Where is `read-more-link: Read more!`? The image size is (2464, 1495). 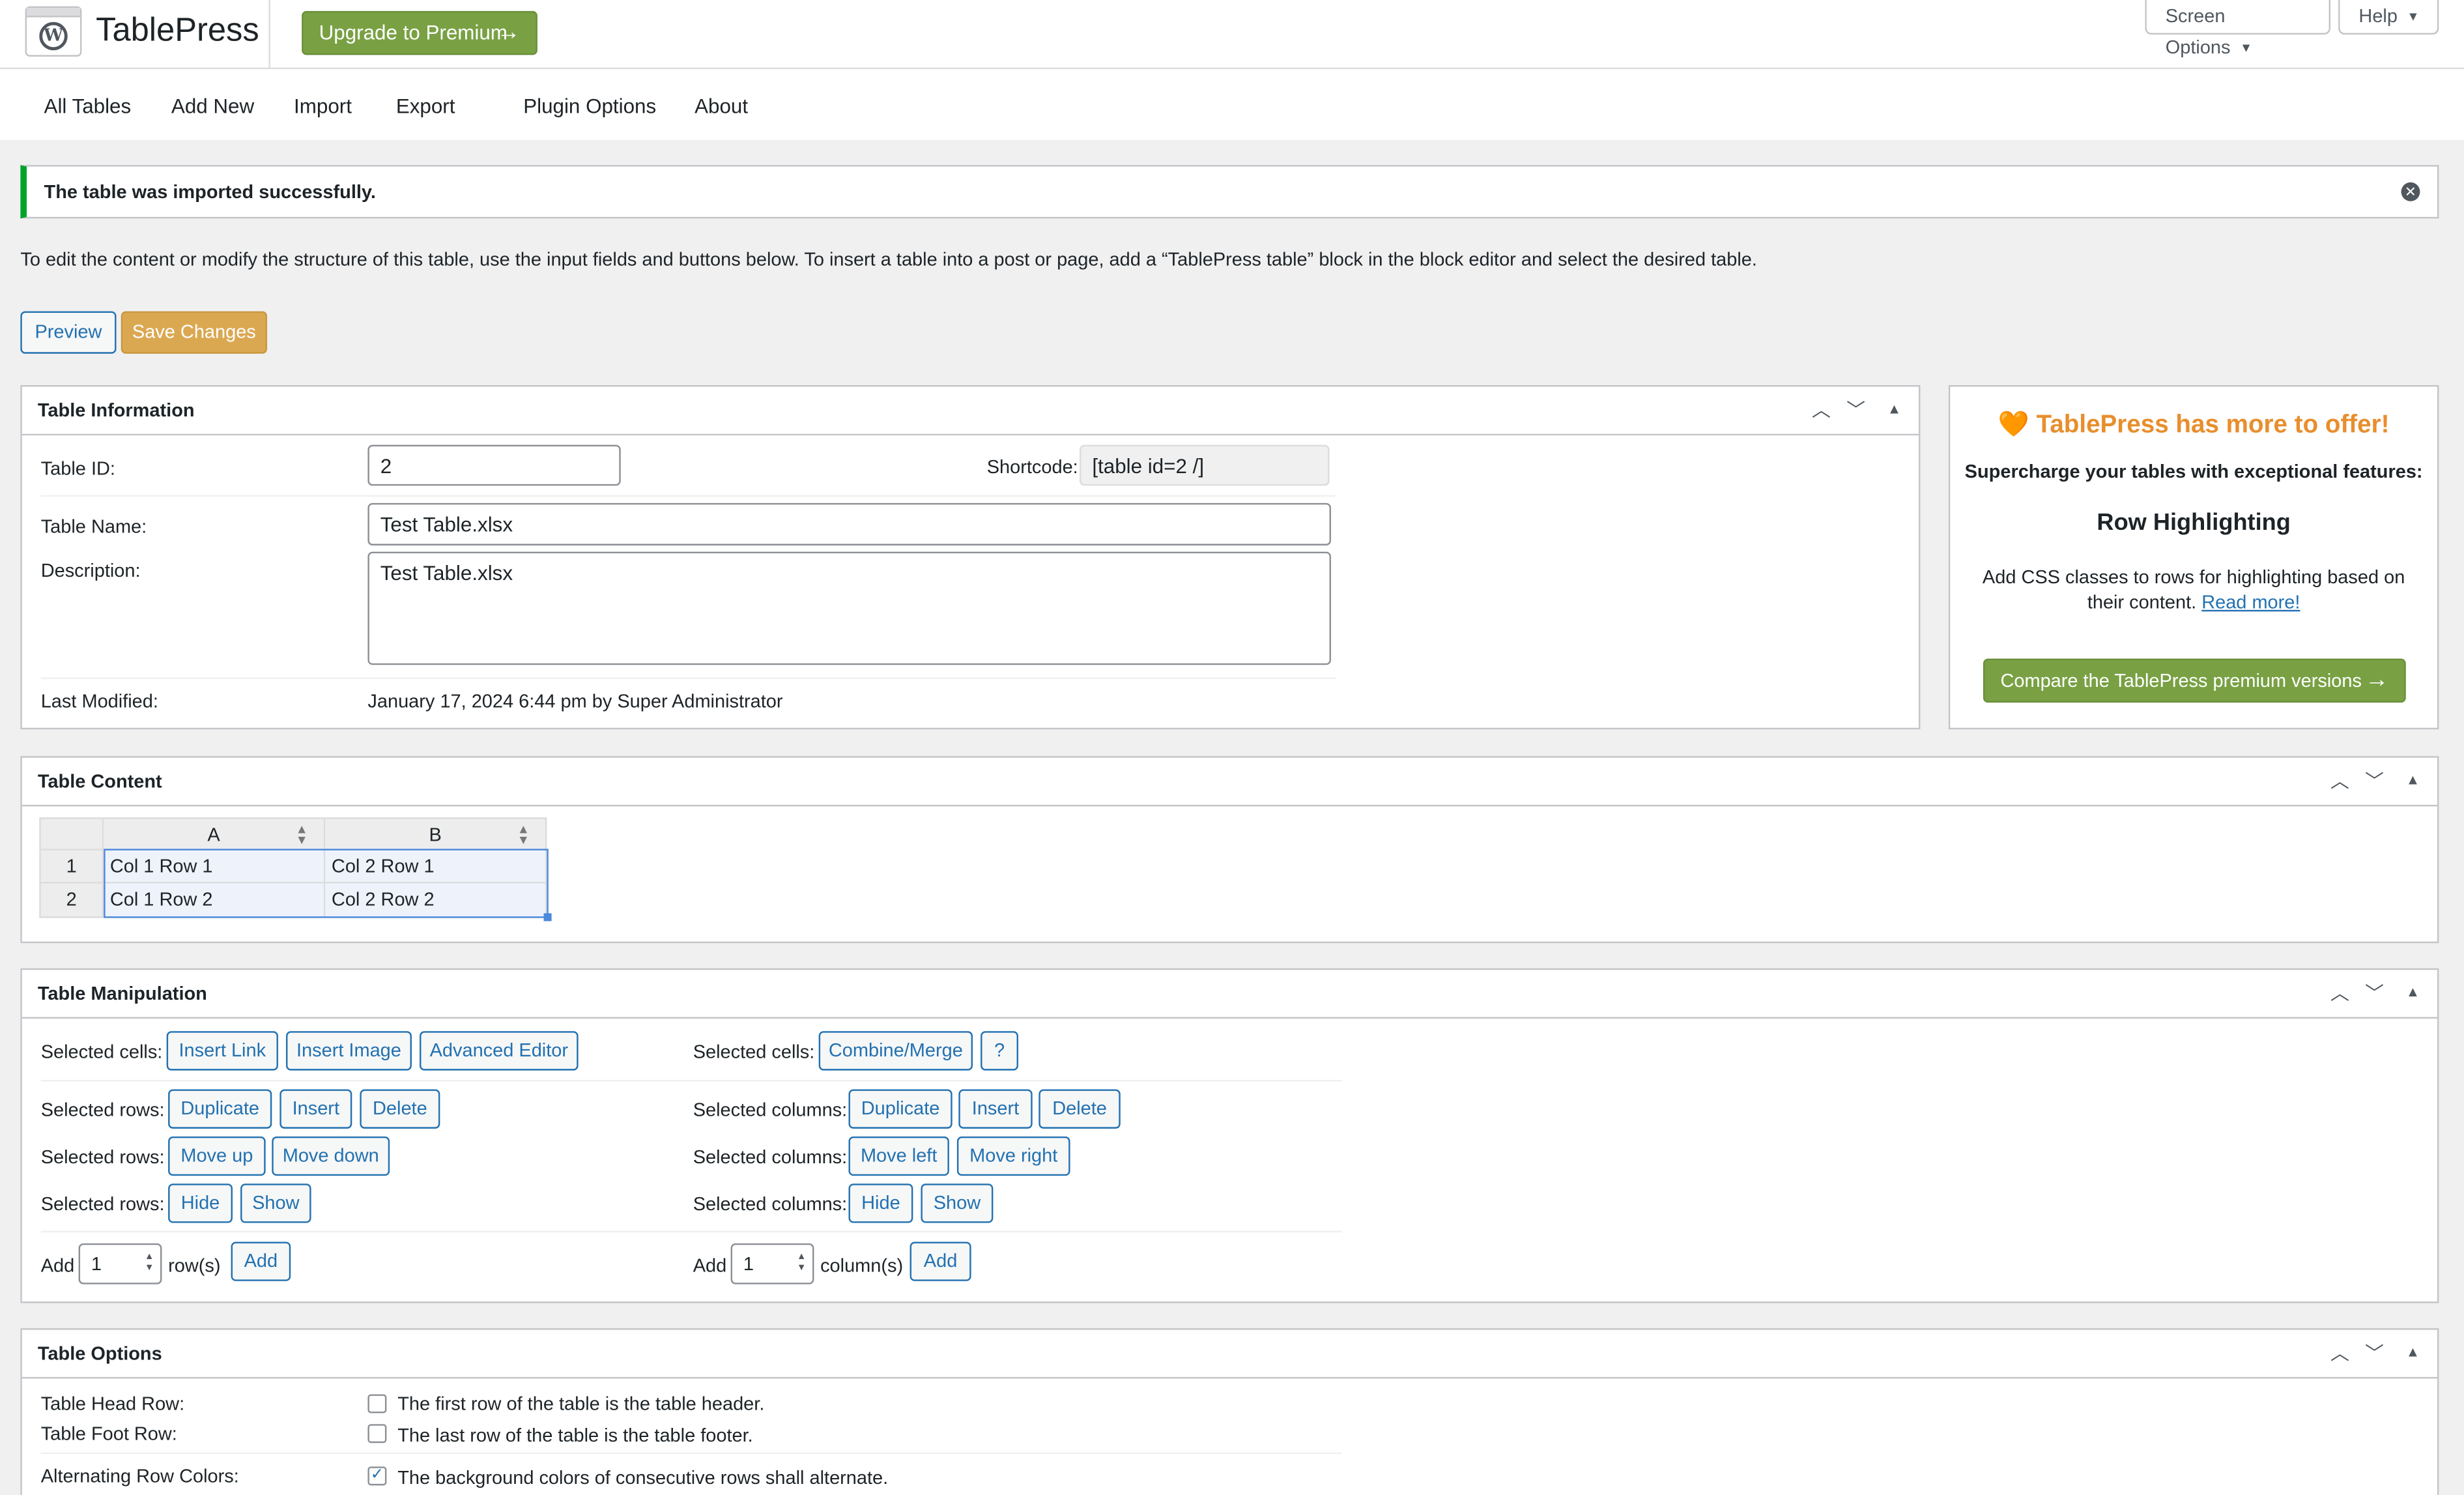 read-more-link: Read more! is located at coordinates (2250, 602).